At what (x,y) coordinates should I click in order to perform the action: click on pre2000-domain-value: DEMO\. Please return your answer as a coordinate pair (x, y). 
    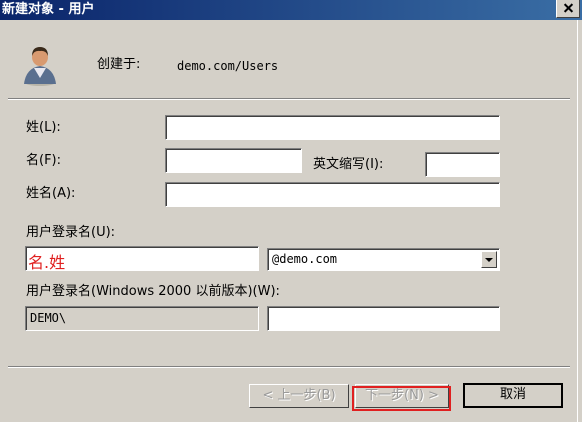
    Looking at the image, I should click on (48, 318).